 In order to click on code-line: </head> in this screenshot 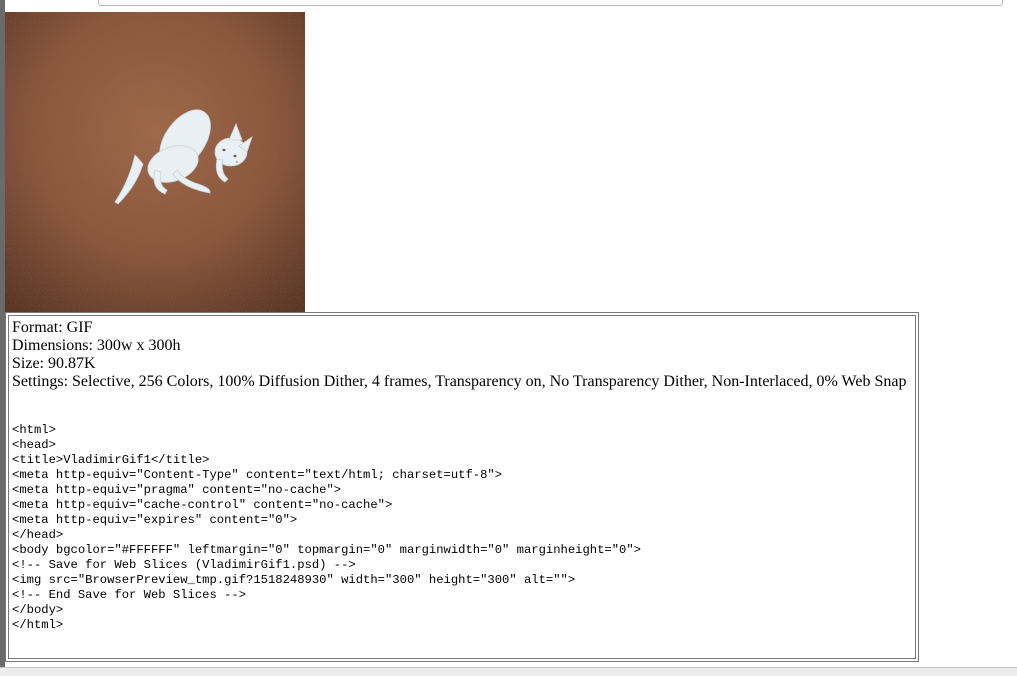, I will do `click(38, 535)`.